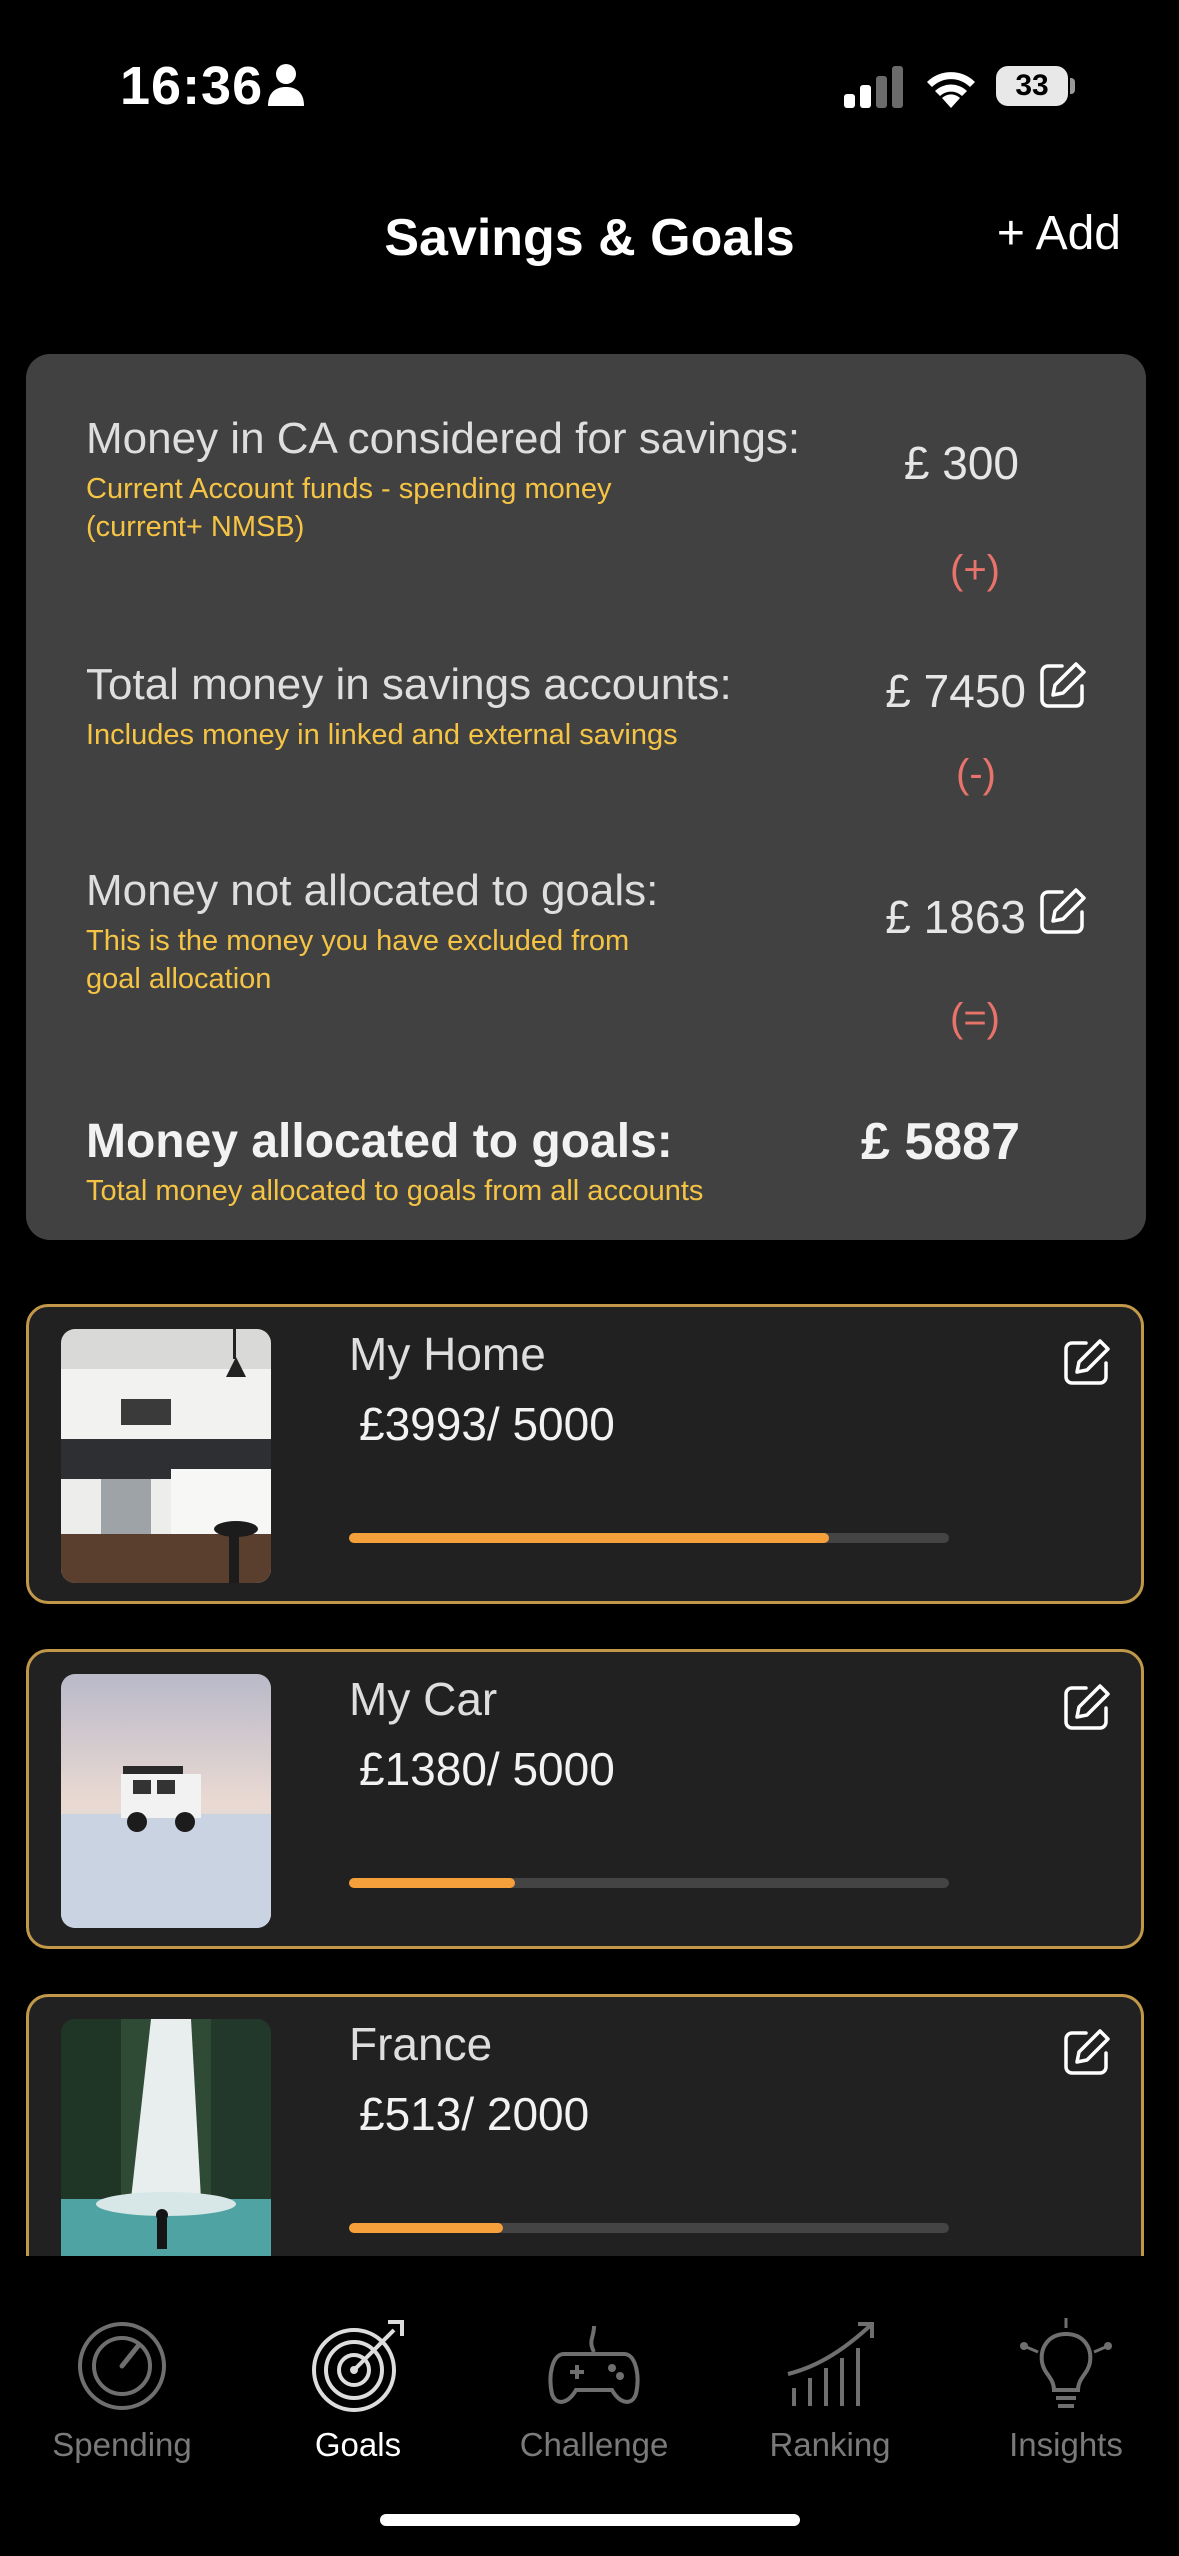 The width and height of the screenshot is (1179, 2556). I want to click on not-allocated-subtext-line2: goal allocation, so click(179, 979).